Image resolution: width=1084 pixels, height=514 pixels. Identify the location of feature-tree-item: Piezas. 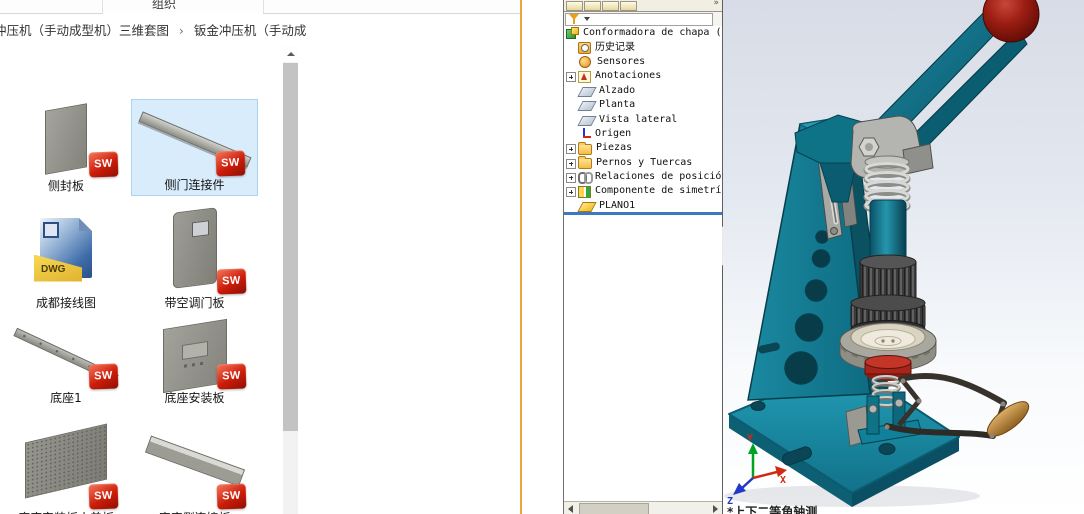
(643, 148).